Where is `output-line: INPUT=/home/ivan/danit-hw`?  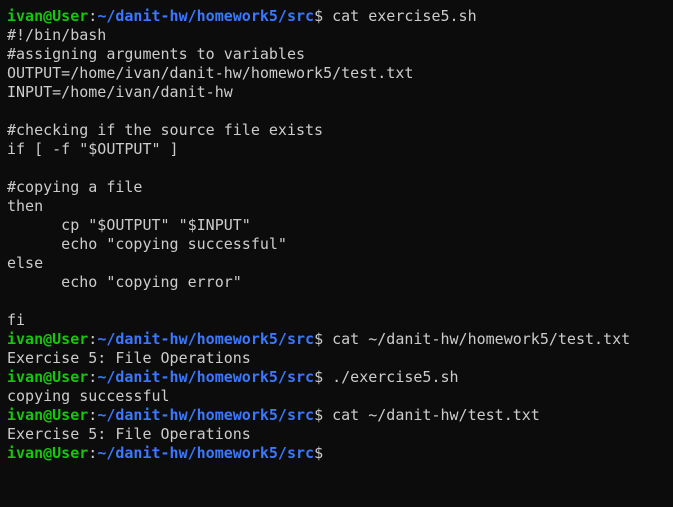
output-line: INPUT=/home/ivan/danit-hw is located at coordinates (120, 92).